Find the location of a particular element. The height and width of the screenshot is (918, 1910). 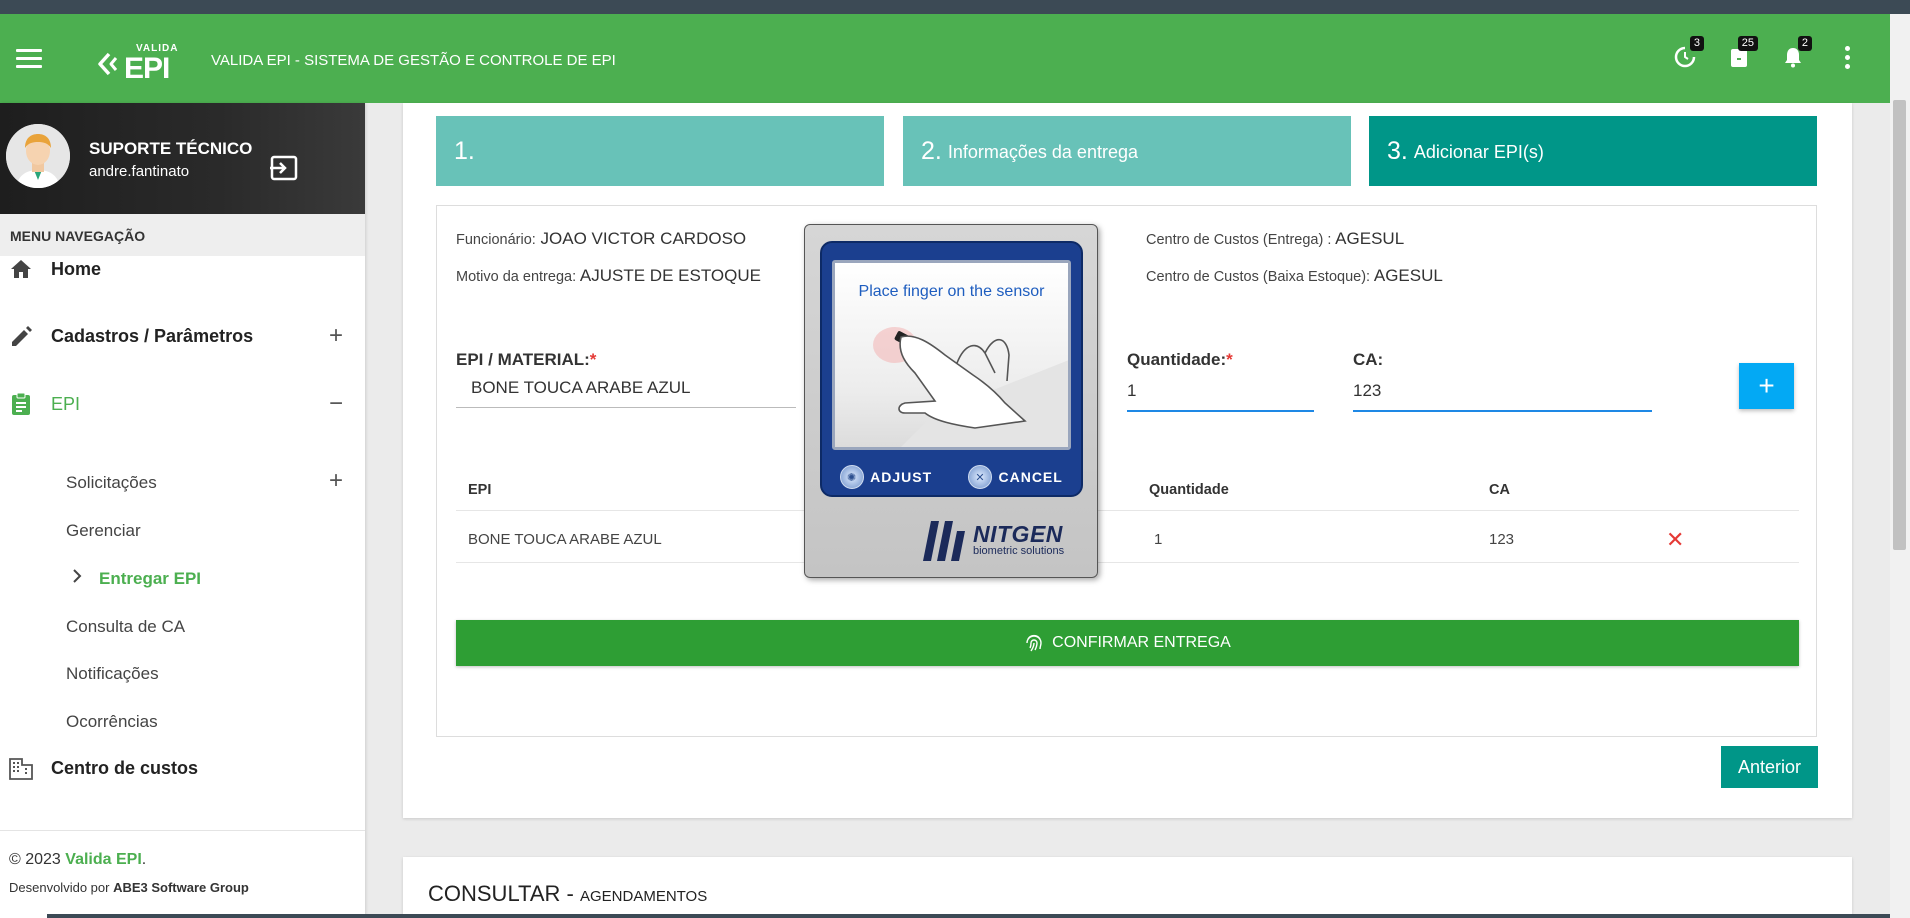

scrollbar-thumb is located at coordinates (1899, 325).